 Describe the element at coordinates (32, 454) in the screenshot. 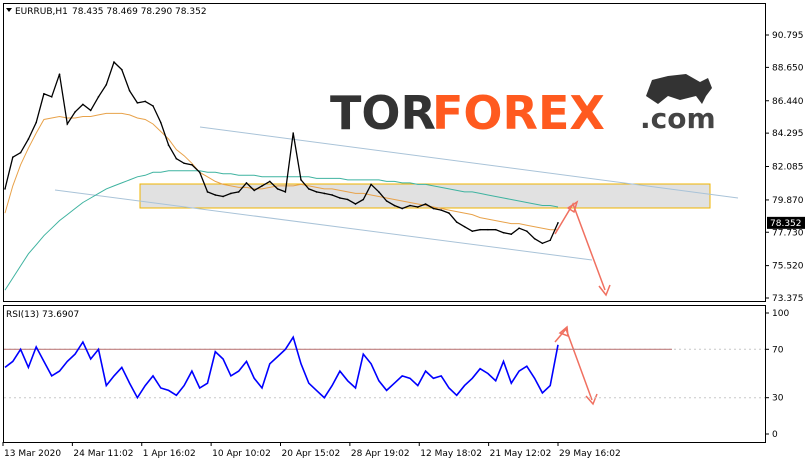

I see `time-axis-label: 13 Mar 2020` at that location.